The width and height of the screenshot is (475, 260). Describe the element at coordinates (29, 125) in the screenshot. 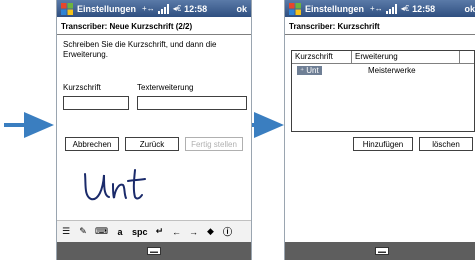

I see `arrow-icon` at that location.